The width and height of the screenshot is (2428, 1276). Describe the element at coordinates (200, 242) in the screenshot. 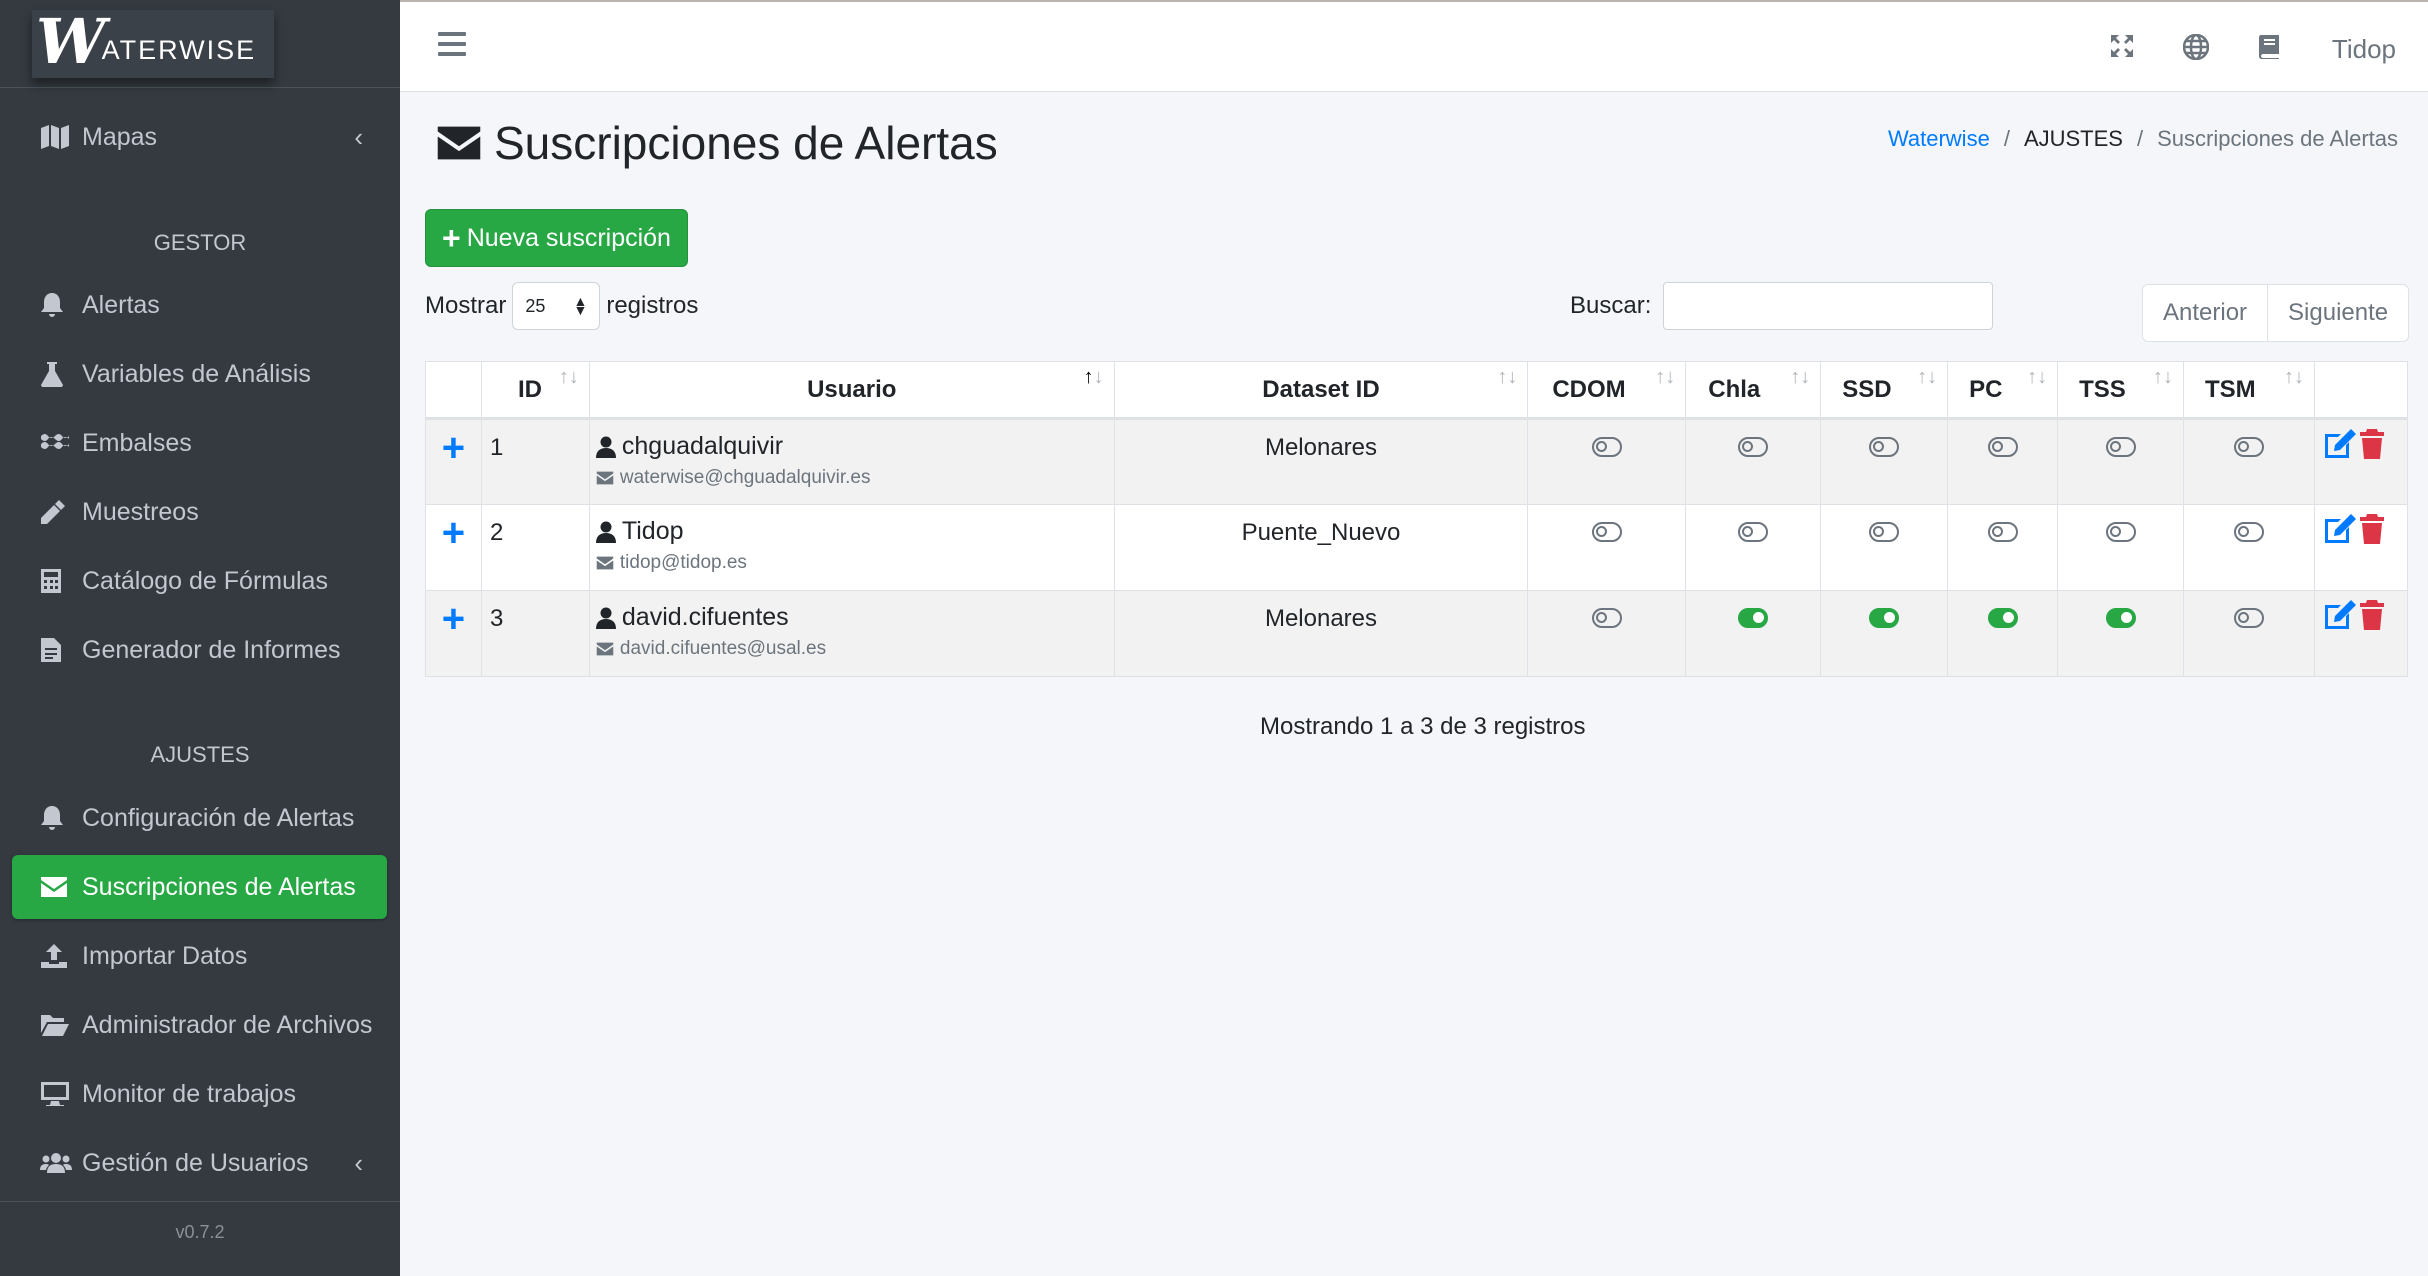

I see `section-header-gestor: GESTOR` at that location.